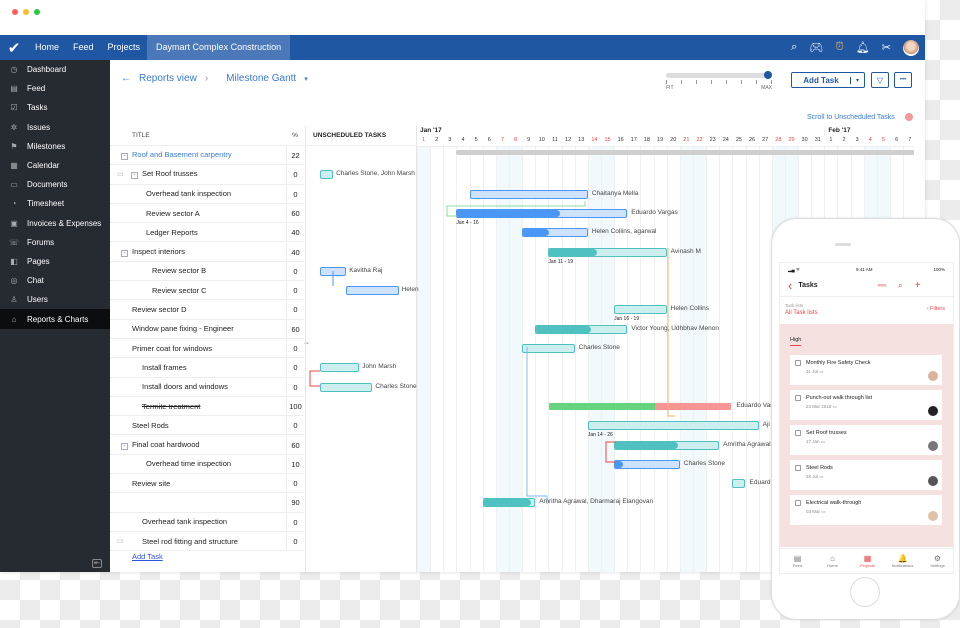 Image resolution: width=960 pixels, height=628 pixels. Describe the element at coordinates (147, 556) in the screenshot. I see `add-task-link: Add Task` at that location.